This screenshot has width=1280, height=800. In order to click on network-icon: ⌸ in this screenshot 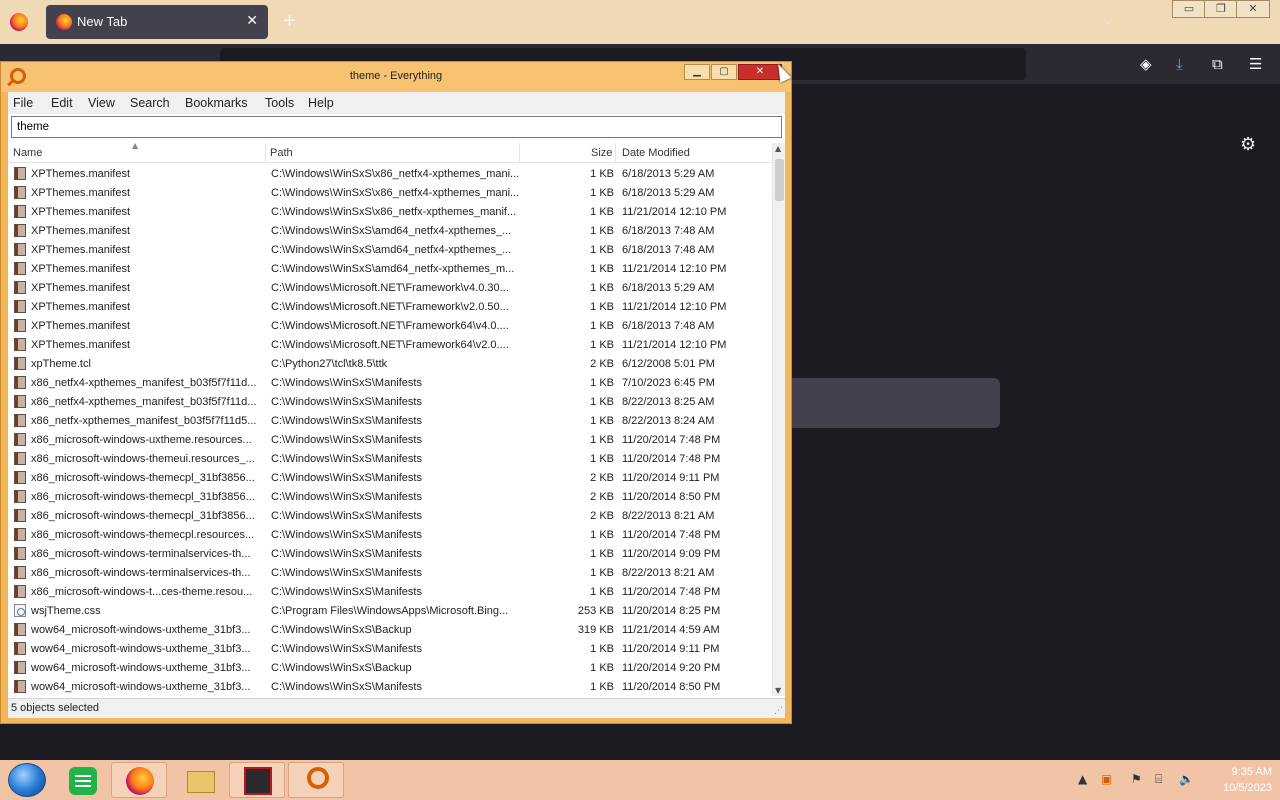, I will do `click(1158, 779)`.